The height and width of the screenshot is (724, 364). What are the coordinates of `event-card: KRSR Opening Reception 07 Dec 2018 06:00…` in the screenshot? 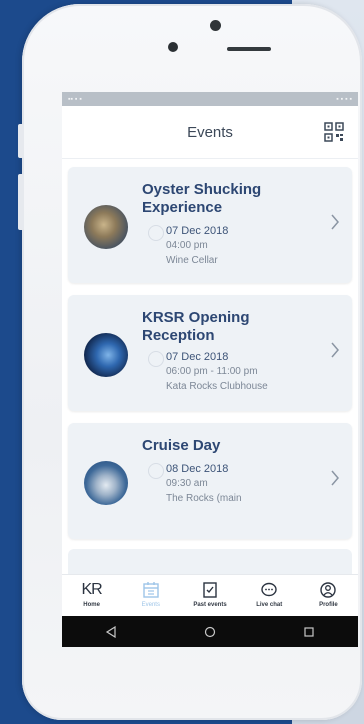 It's located at (210, 353).